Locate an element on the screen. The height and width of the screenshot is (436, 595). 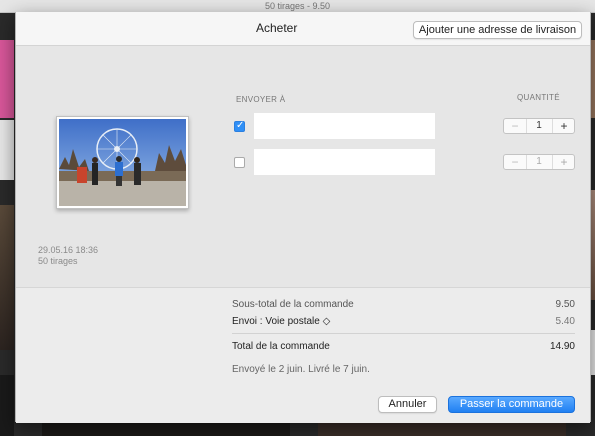
place-order-button: Passer la commande is located at coordinates (511, 404).